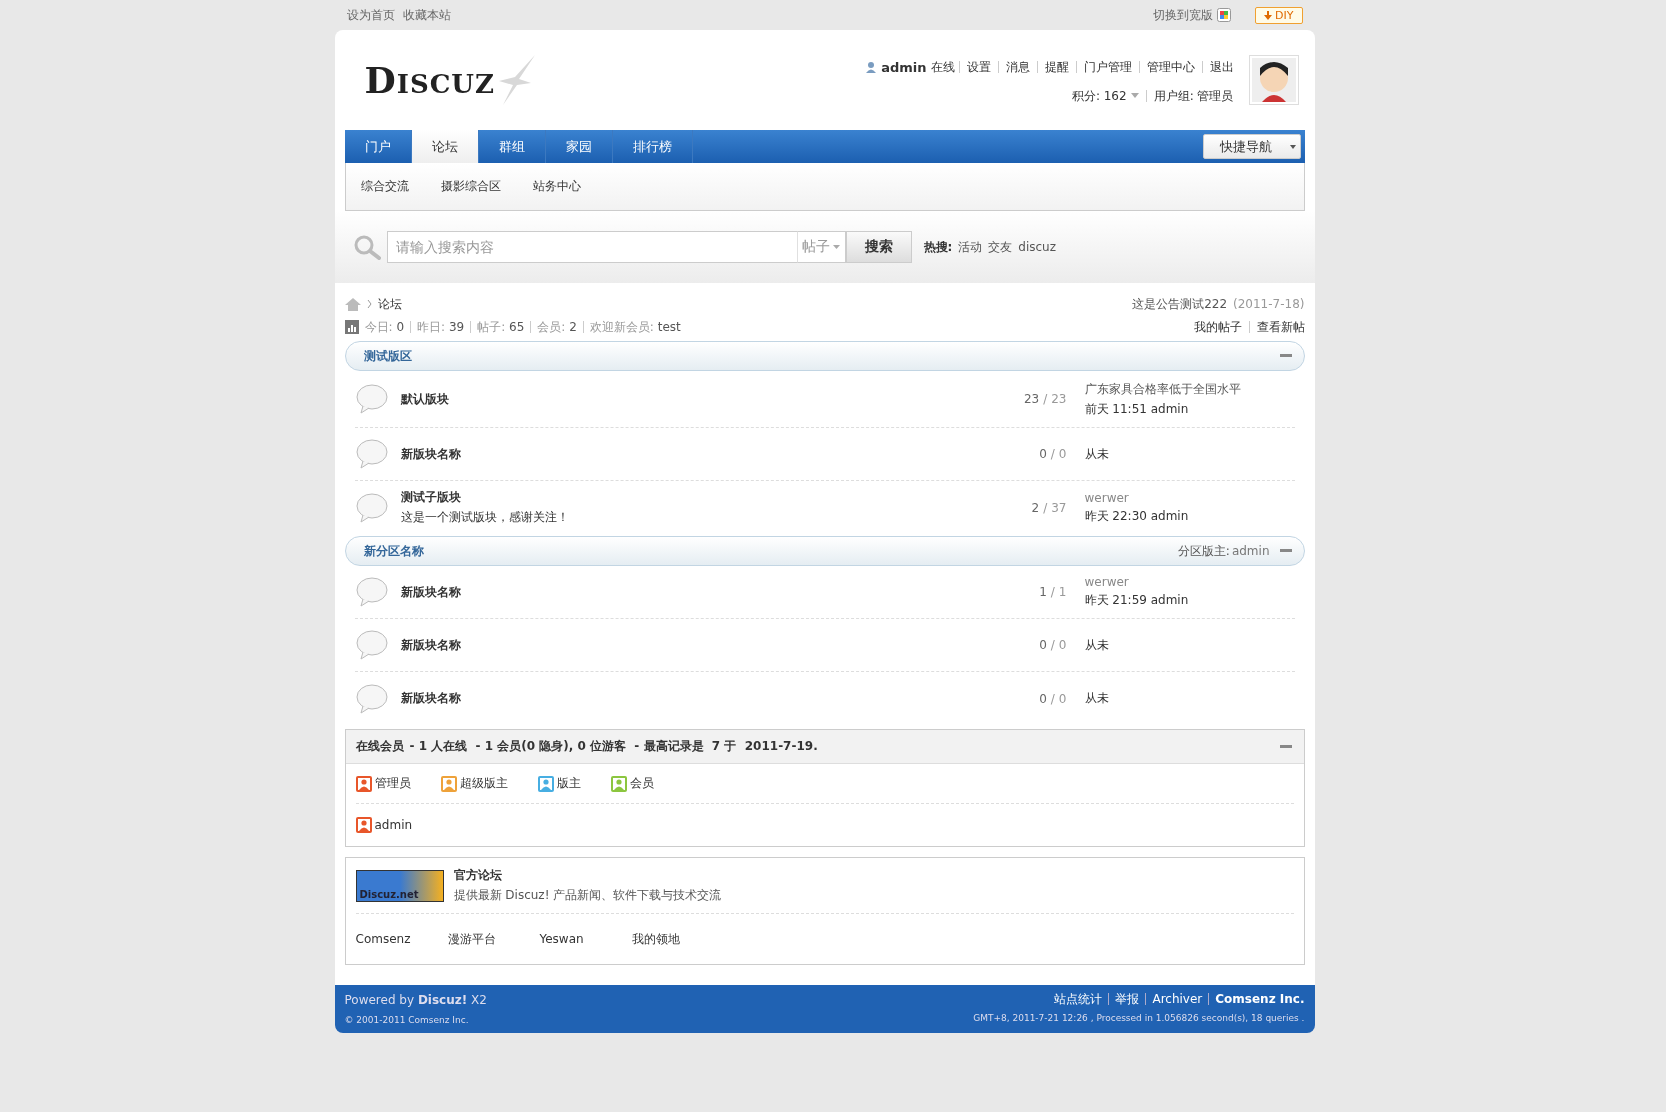 The height and width of the screenshot is (1112, 1666). I want to click on category-title: 新分区名称, so click(393, 551).